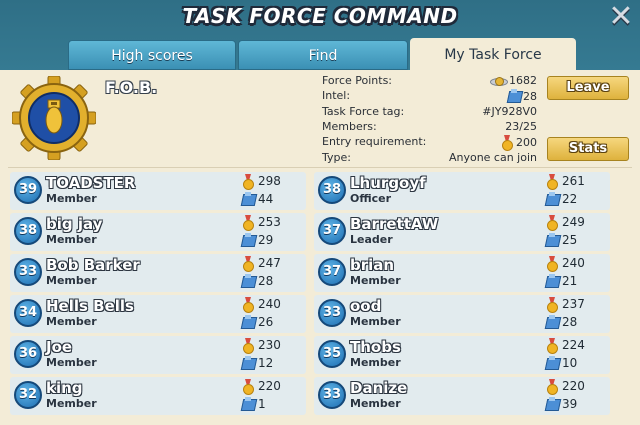 Image resolution: width=640 pixels, height=425 pixels. Describe the element at coordinates (526, 142) in the screenshot. I see `entry-value: 200` at that location.